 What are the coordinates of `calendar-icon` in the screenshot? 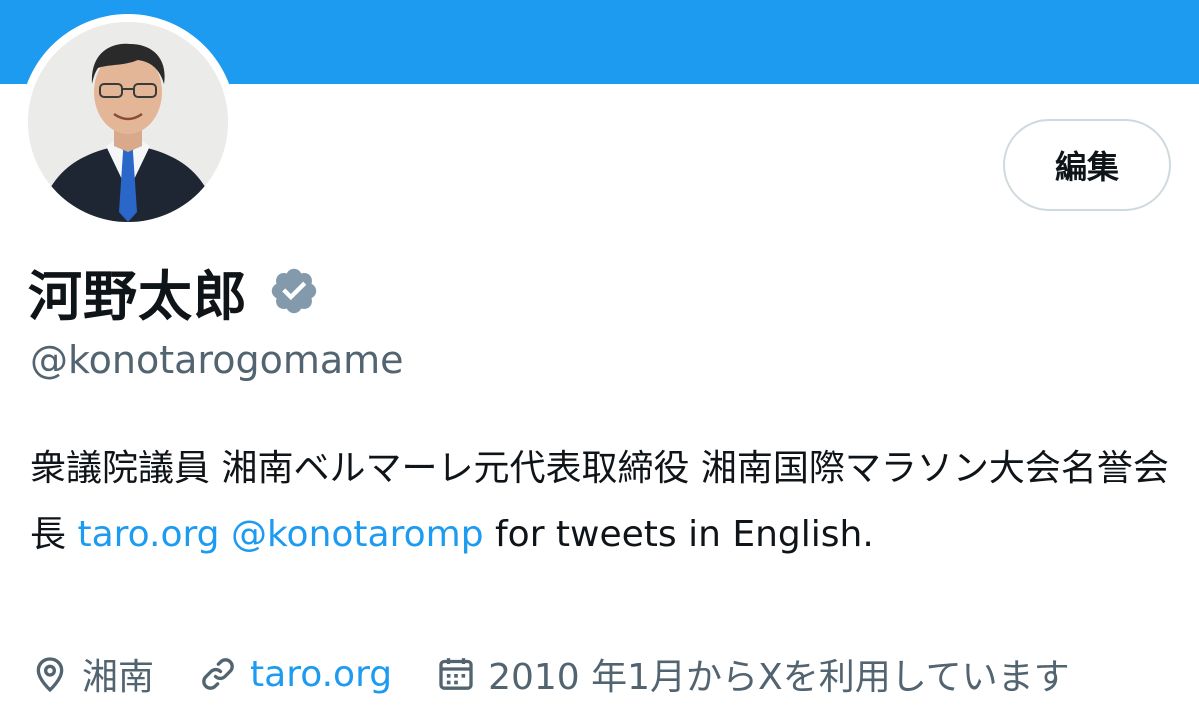 It's located at (456, 674).